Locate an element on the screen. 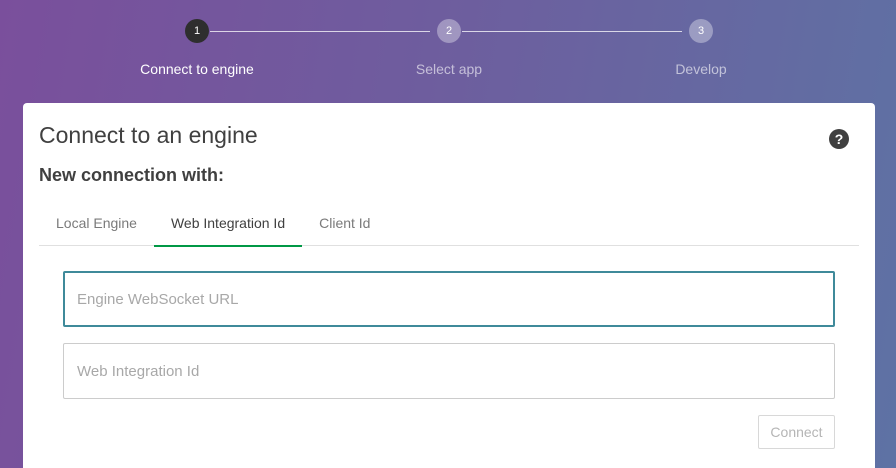 The width and height of the screenshot is (896, 468). connection-subtitle: New connection with: is located at coordinates (132, 175).